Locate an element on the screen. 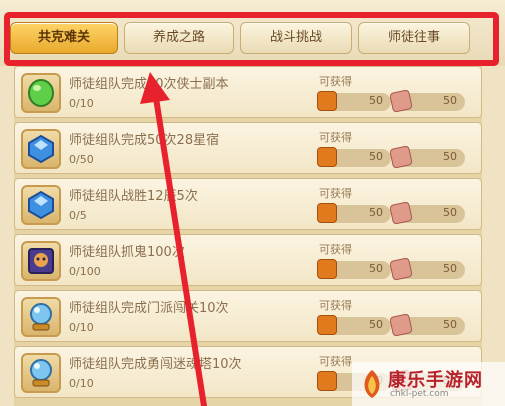 The width and height of the screenshot is (505, 406). tab-zhan-dou-tiao-zhan: 战斗挑战 is located at coordinates (296, 38).